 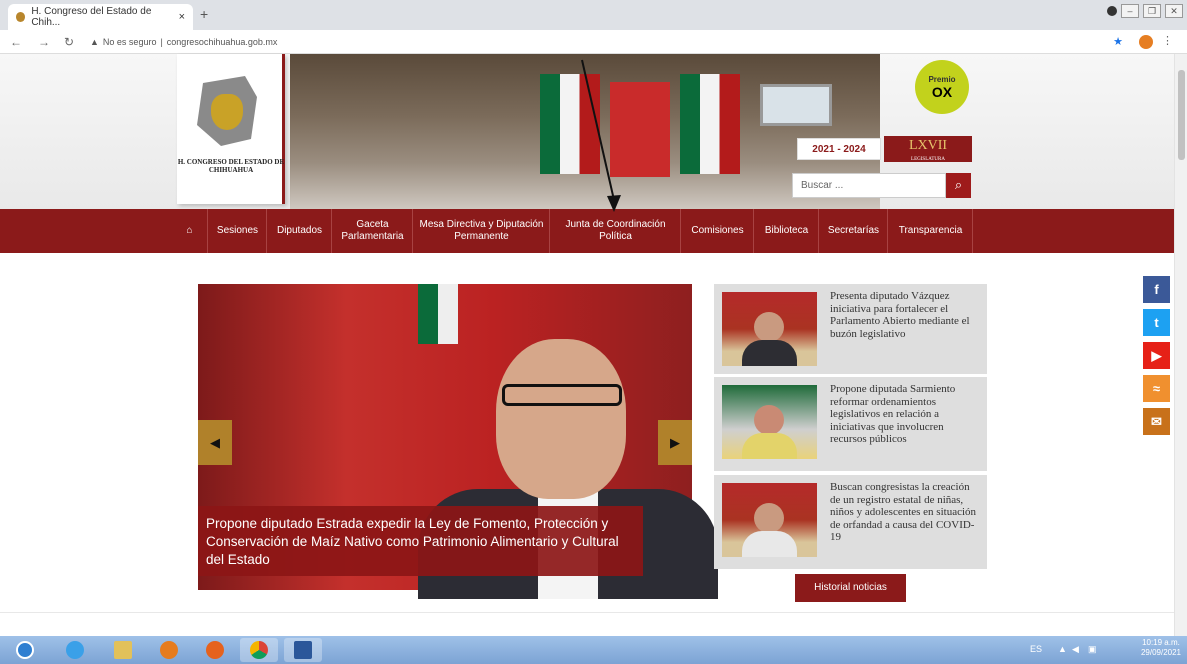 What do you see at coordinates (25, 650) in the screenshot?
I see `start-button` at bounding box center [25, 650].